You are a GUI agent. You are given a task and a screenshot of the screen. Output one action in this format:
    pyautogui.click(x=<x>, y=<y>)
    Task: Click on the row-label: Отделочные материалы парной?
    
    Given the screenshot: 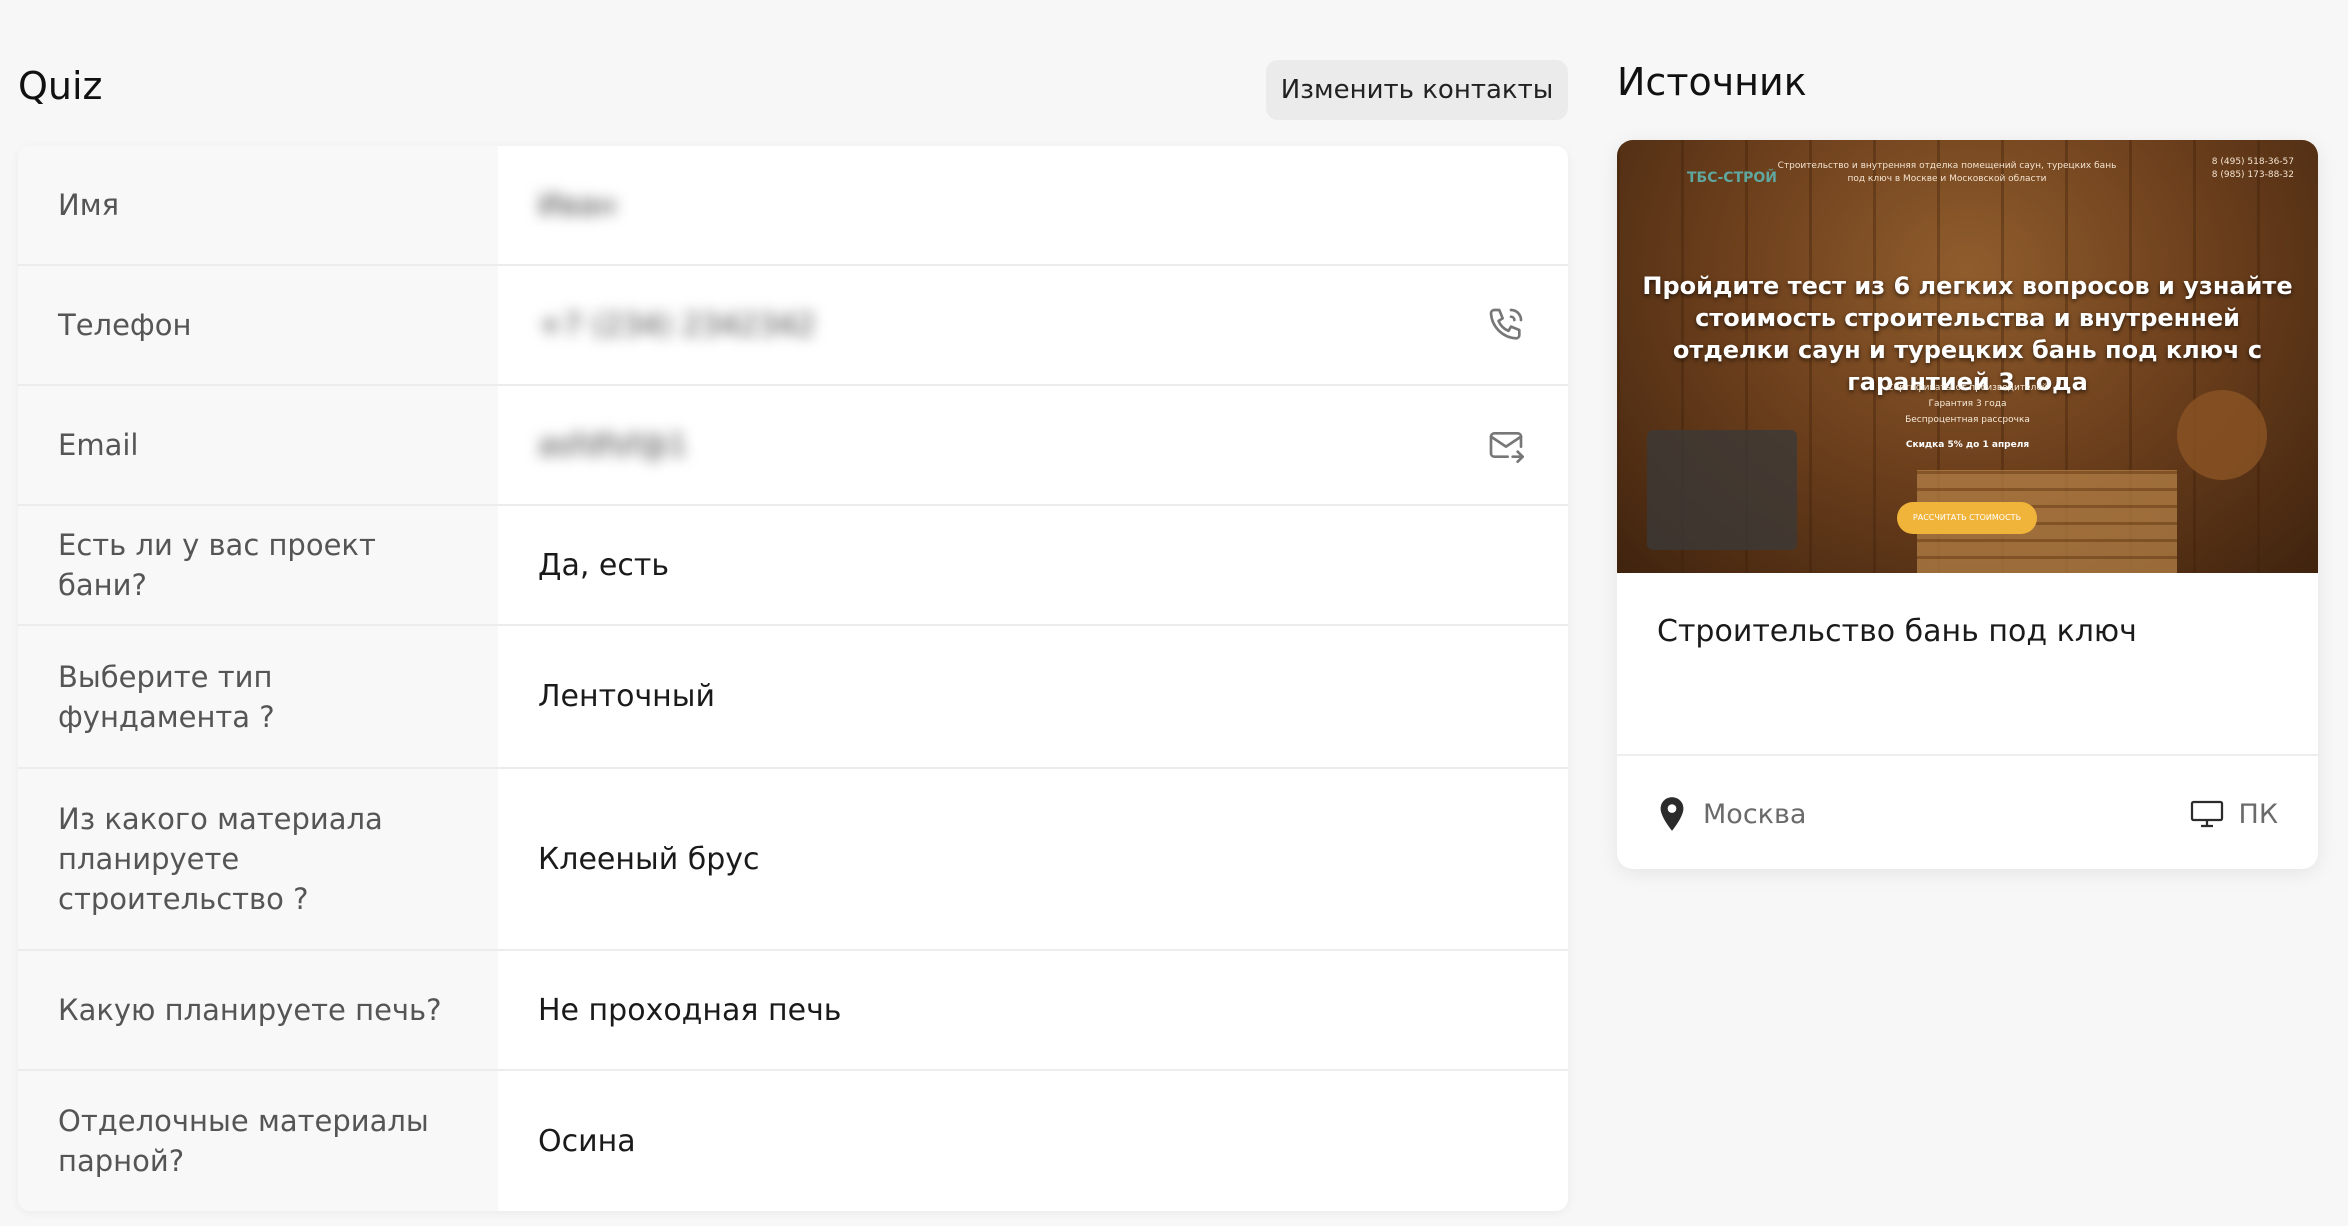 What is the action you would take?
    pyautogui.click(x=258, y=1141)
    